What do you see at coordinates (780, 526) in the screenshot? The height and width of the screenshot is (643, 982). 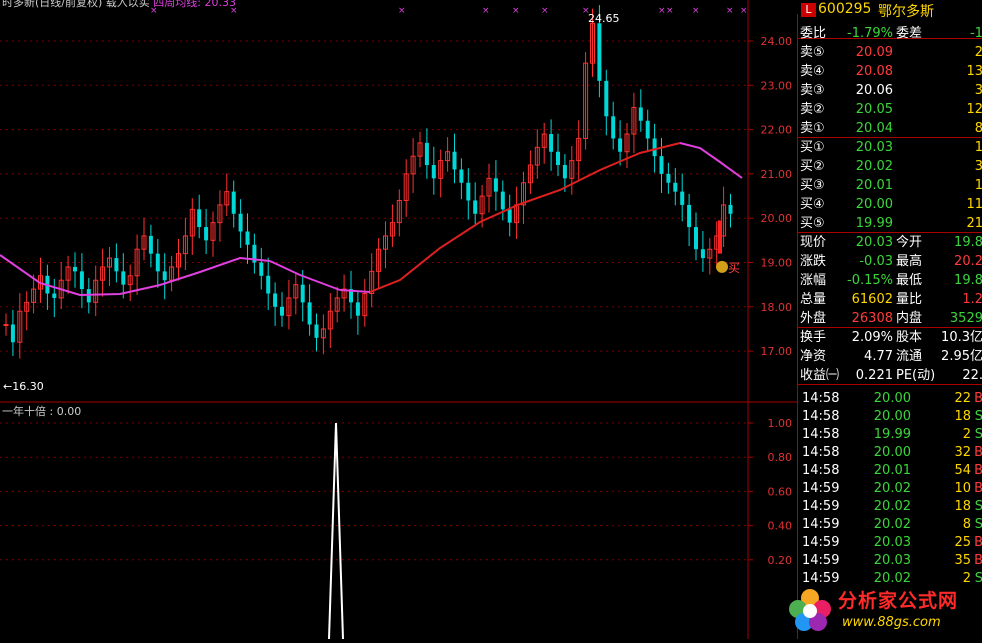 I see `sub-axis-label: 0.40` at bounding box center [780, 526].